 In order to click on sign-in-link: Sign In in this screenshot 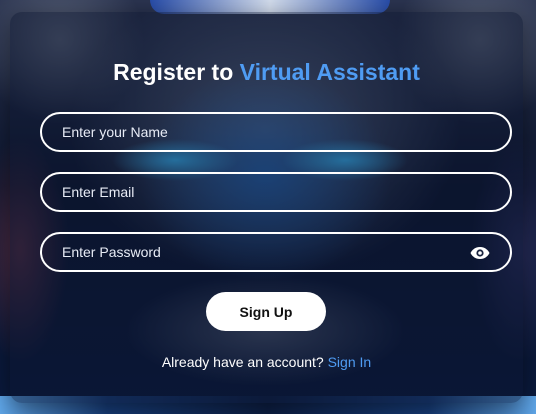, I will do `click(350, 362)`.